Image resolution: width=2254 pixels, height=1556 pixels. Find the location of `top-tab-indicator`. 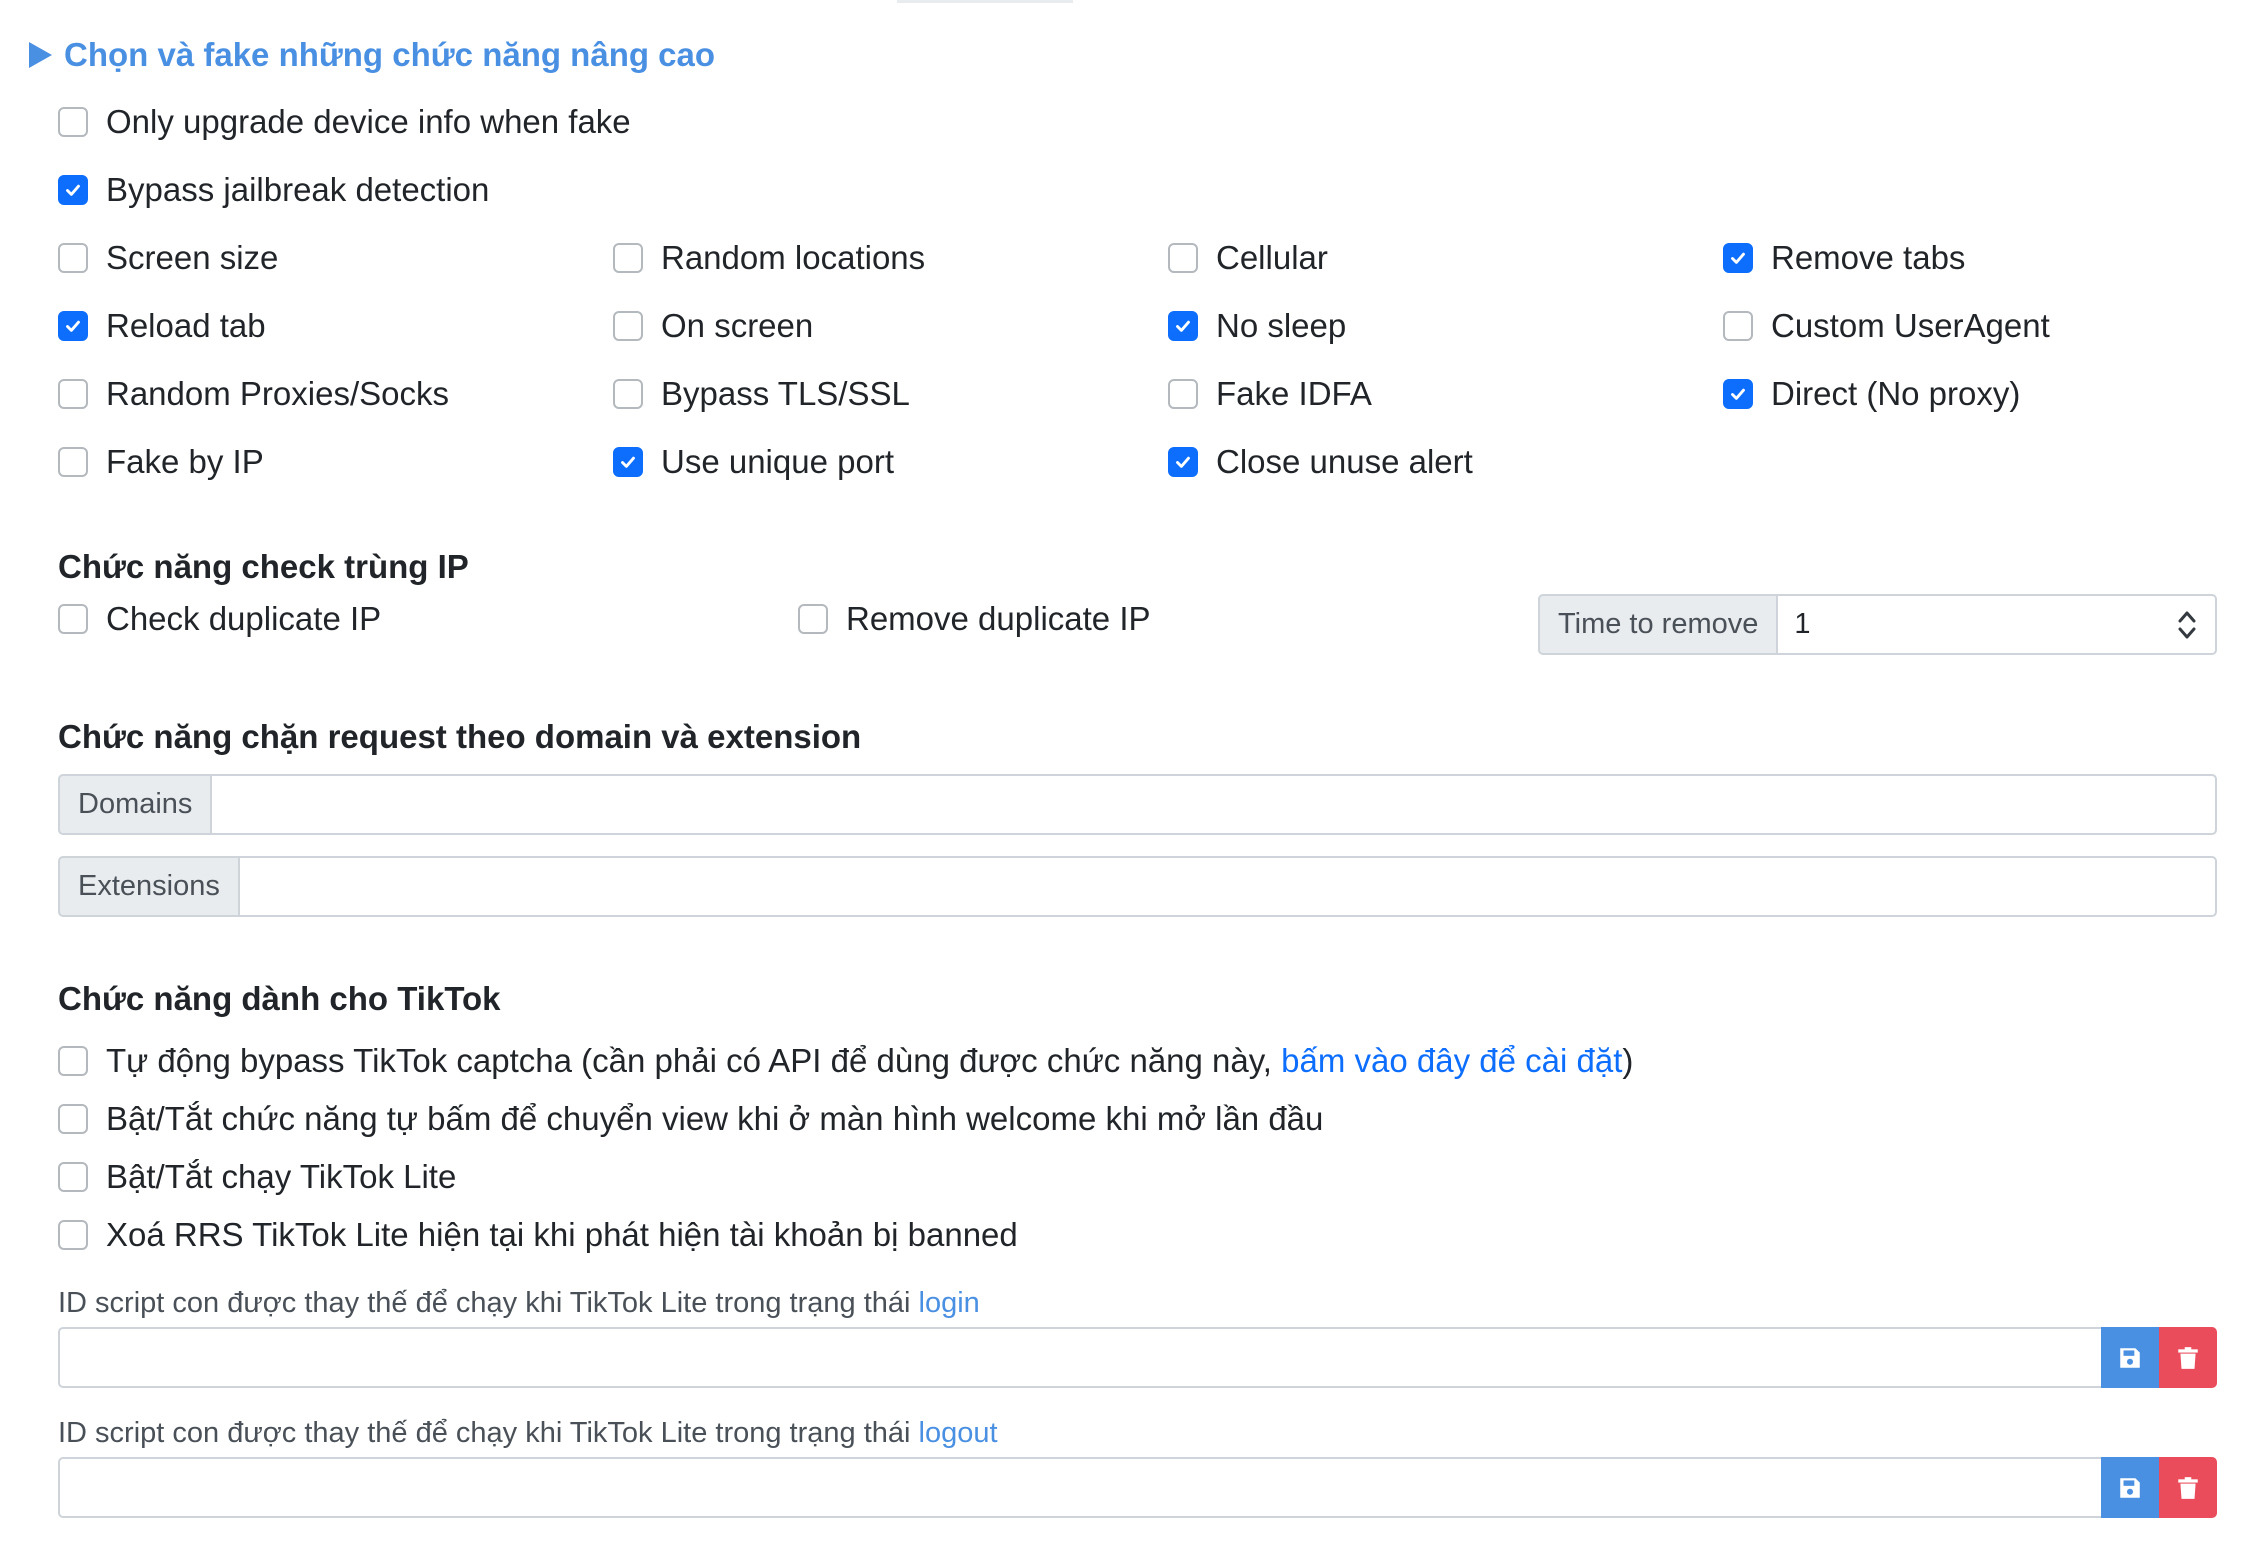

top-tab-indicator is located at coordinates (985, 1).